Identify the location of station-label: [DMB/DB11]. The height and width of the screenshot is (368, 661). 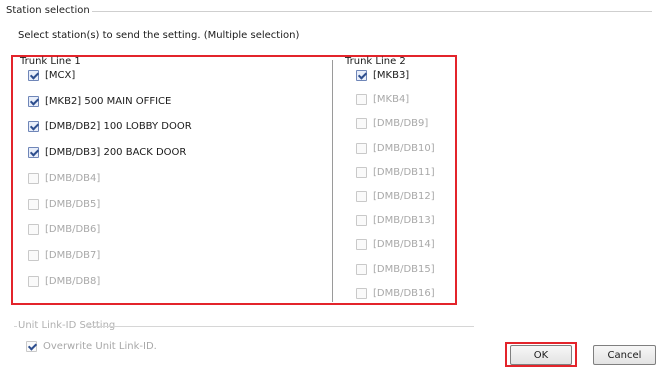
(404, 172).